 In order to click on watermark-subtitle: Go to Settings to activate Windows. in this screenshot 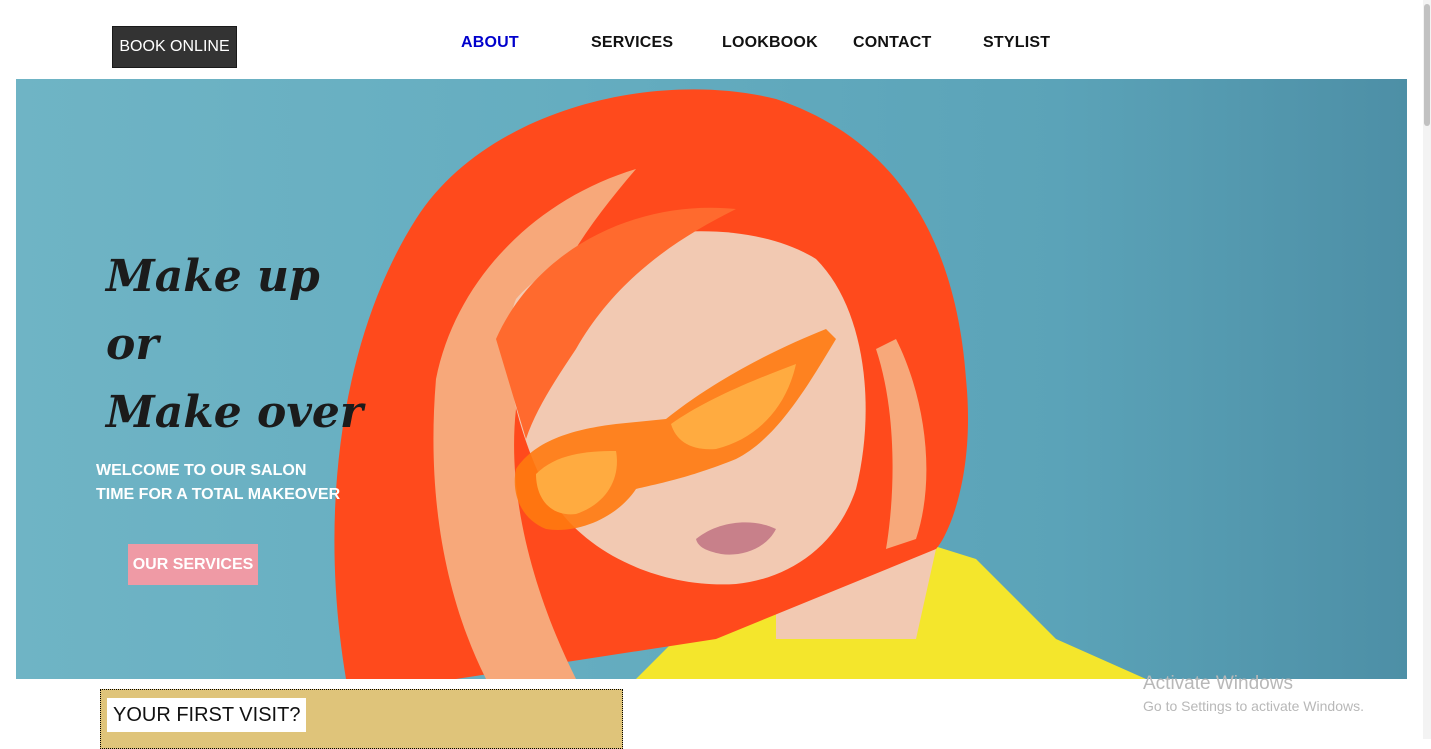, I will do `click(1253, 706)`.